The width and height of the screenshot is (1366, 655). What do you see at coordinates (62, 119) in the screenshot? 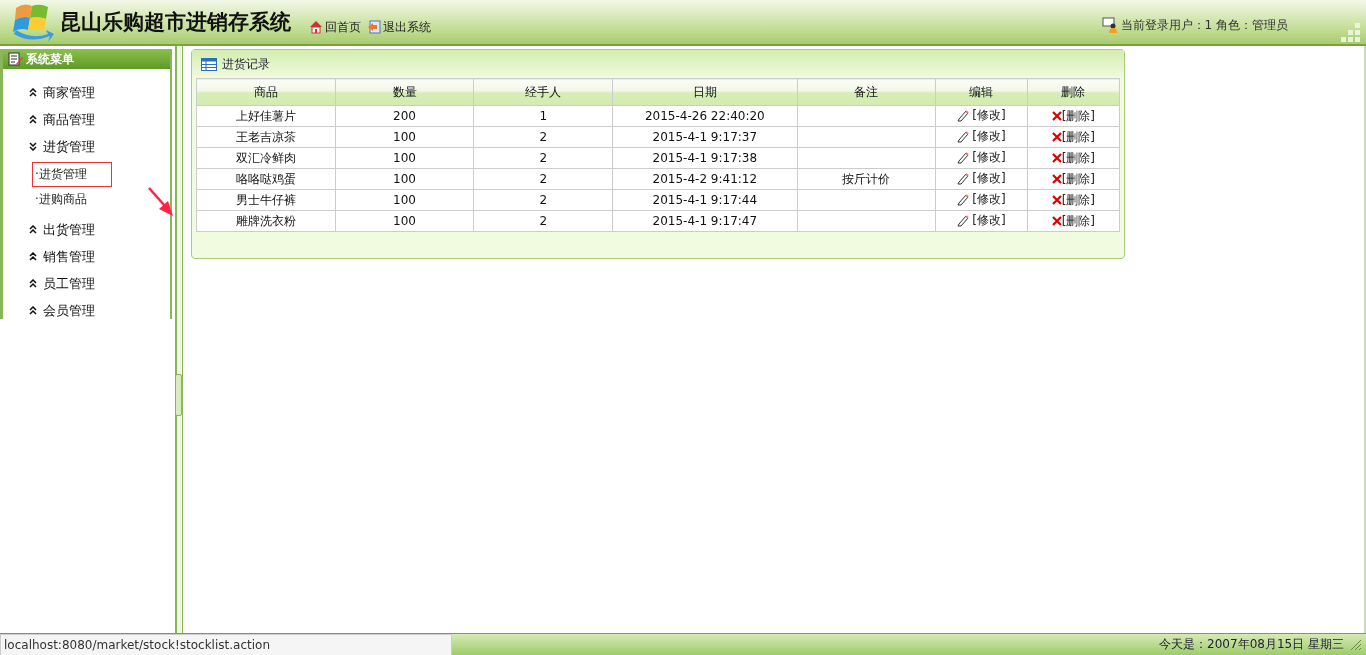
I see `menu-item: 商品管理` at bounding box center [62, 119].